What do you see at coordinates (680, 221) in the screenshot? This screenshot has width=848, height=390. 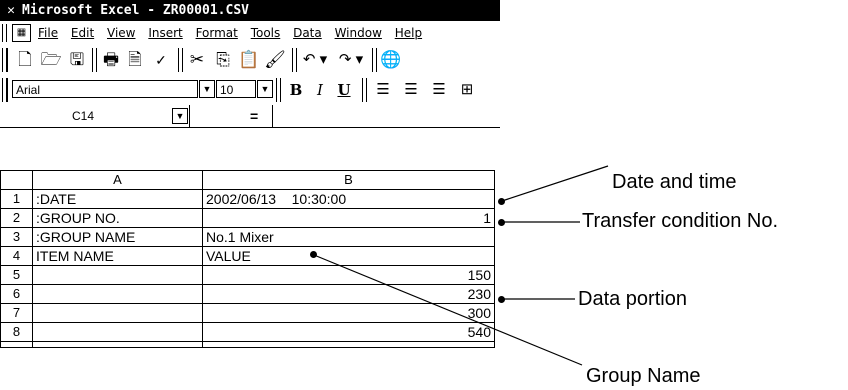 I see `callout-transfer-condition: Transfer condition No.` at bounding box center [680, 221].